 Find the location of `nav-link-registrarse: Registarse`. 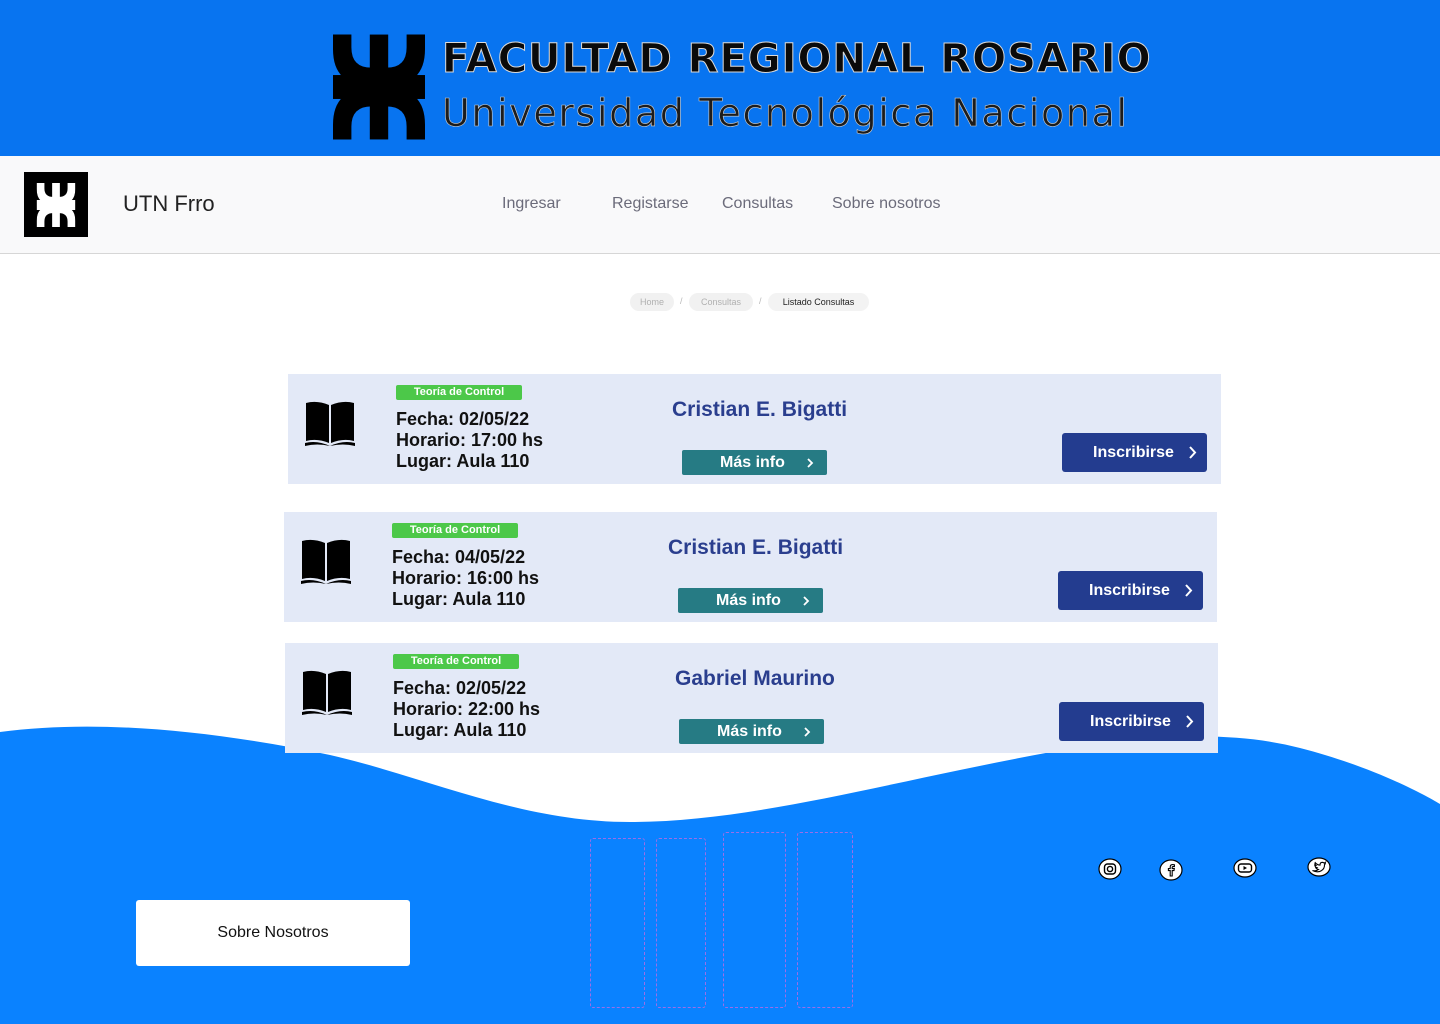

nav-link-registrarse: Registarse is located at coordinates (650, 204).